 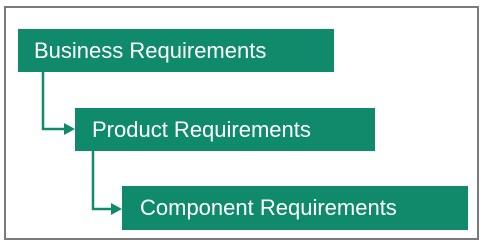 What do you see at coordinates (268, 207) in the screenshot?
I see `component-requirements-label: Component Requirements` at bounding box center [268, 207].